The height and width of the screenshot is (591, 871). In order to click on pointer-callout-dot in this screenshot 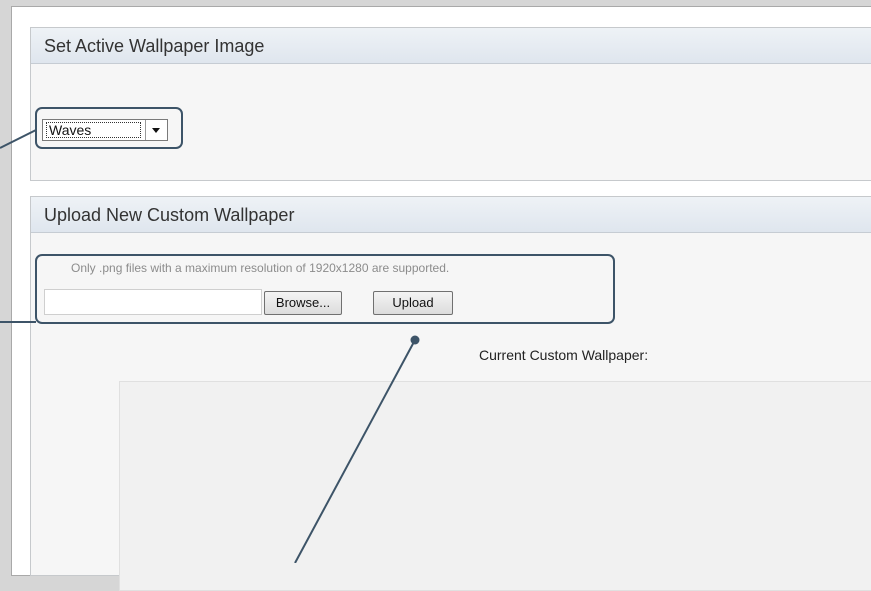, I will do `click(415, 340)`.